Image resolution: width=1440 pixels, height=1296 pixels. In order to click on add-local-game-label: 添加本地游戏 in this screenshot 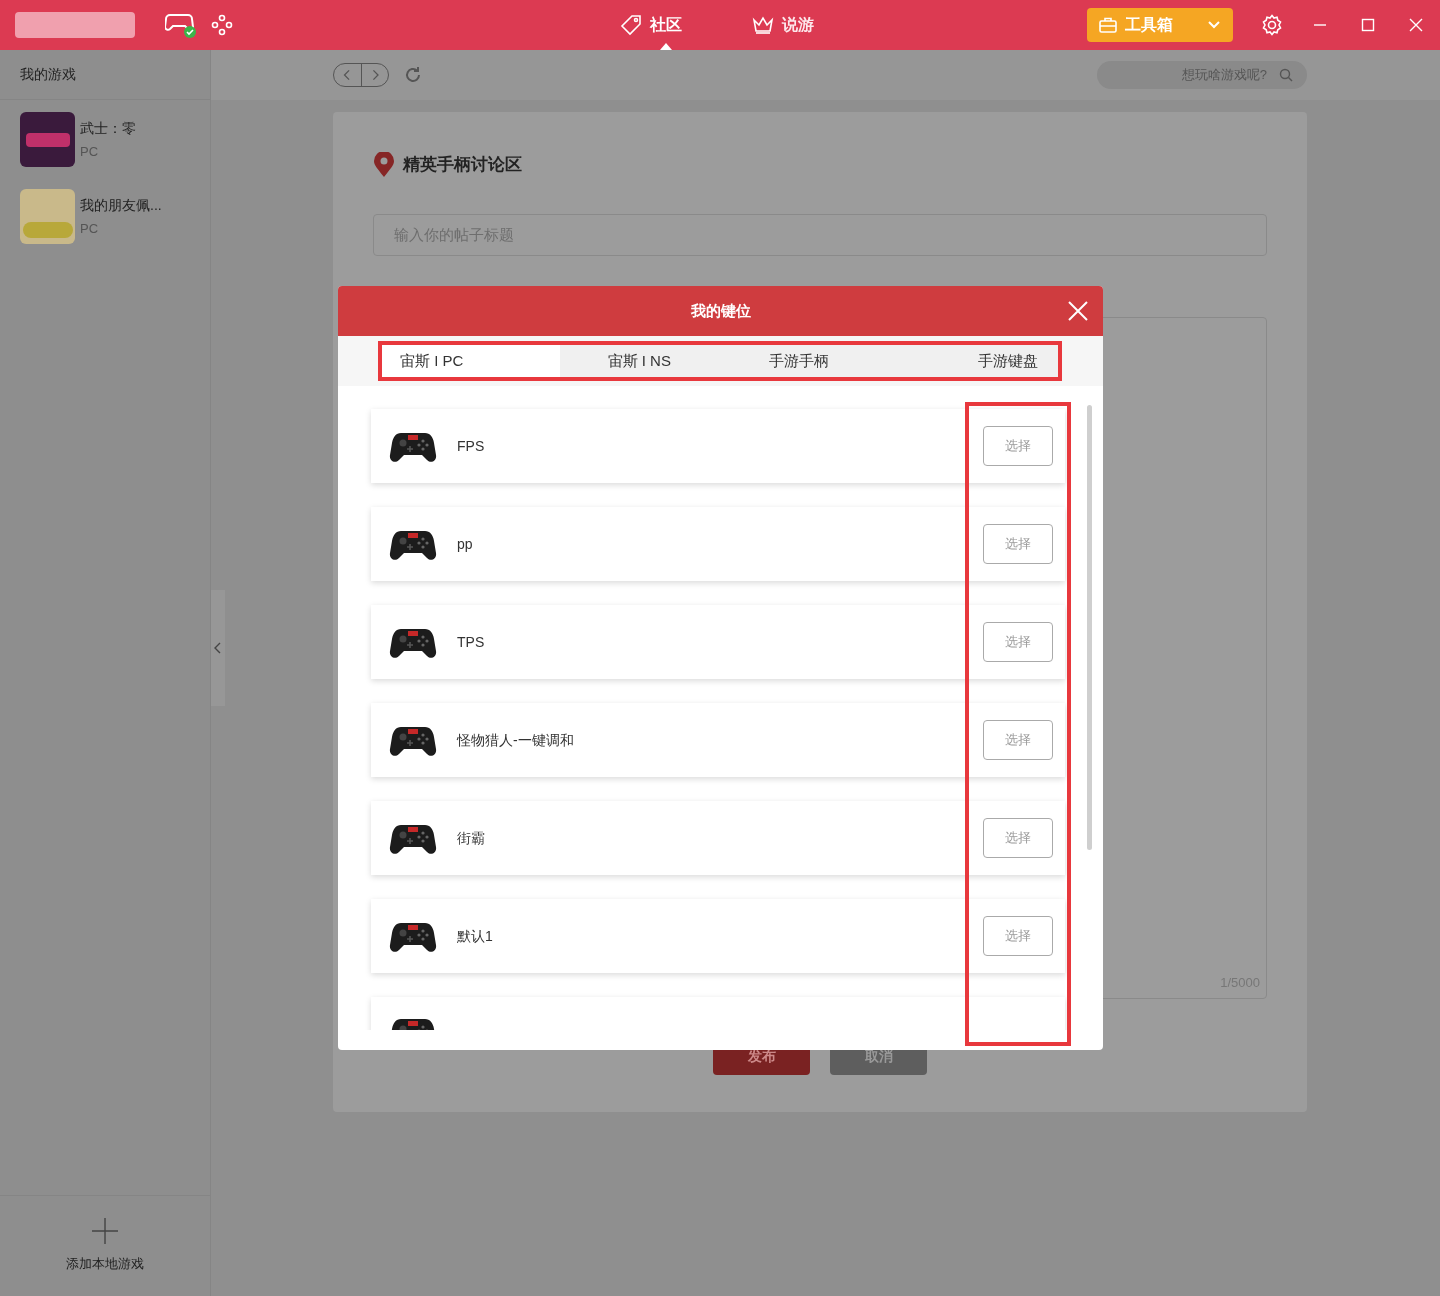, I will do `click(105, 1264)`.